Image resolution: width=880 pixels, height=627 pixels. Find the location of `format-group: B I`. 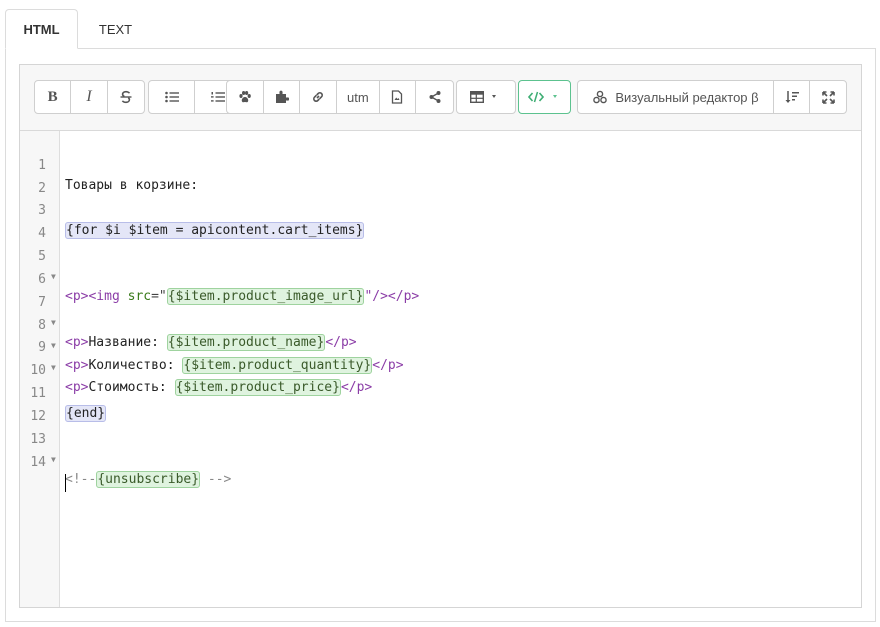

format-group: B I is located at coordinates (89, 97).